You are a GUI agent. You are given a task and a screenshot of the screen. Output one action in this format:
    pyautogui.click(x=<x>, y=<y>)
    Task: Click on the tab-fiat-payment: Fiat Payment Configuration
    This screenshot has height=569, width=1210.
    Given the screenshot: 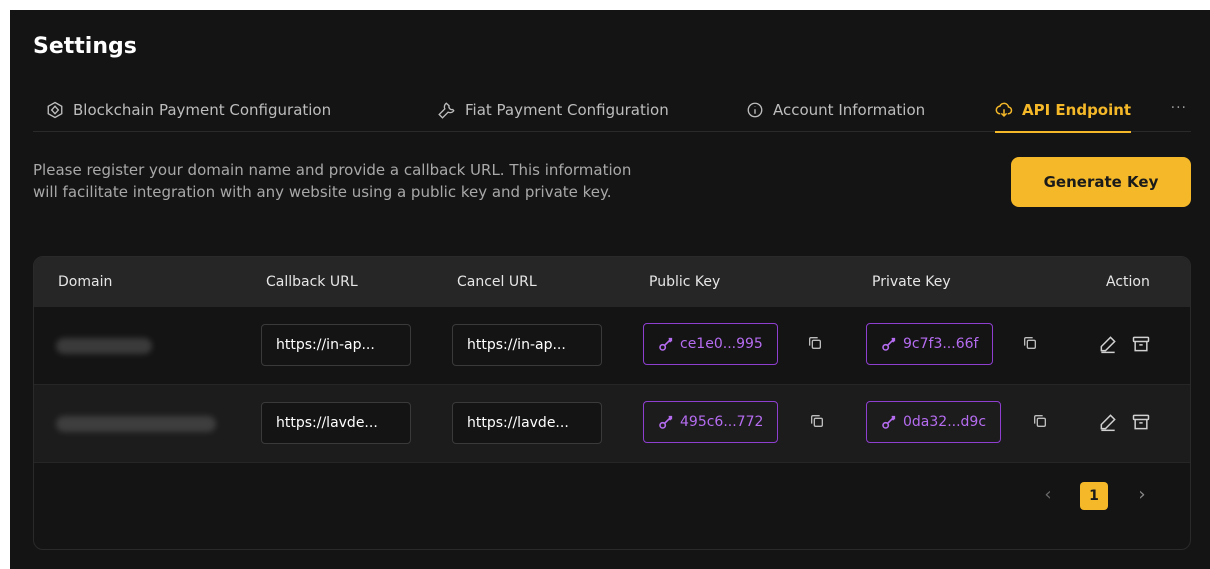 What is the action you would take?
    pyautogui.click(x=553, y=110)
    